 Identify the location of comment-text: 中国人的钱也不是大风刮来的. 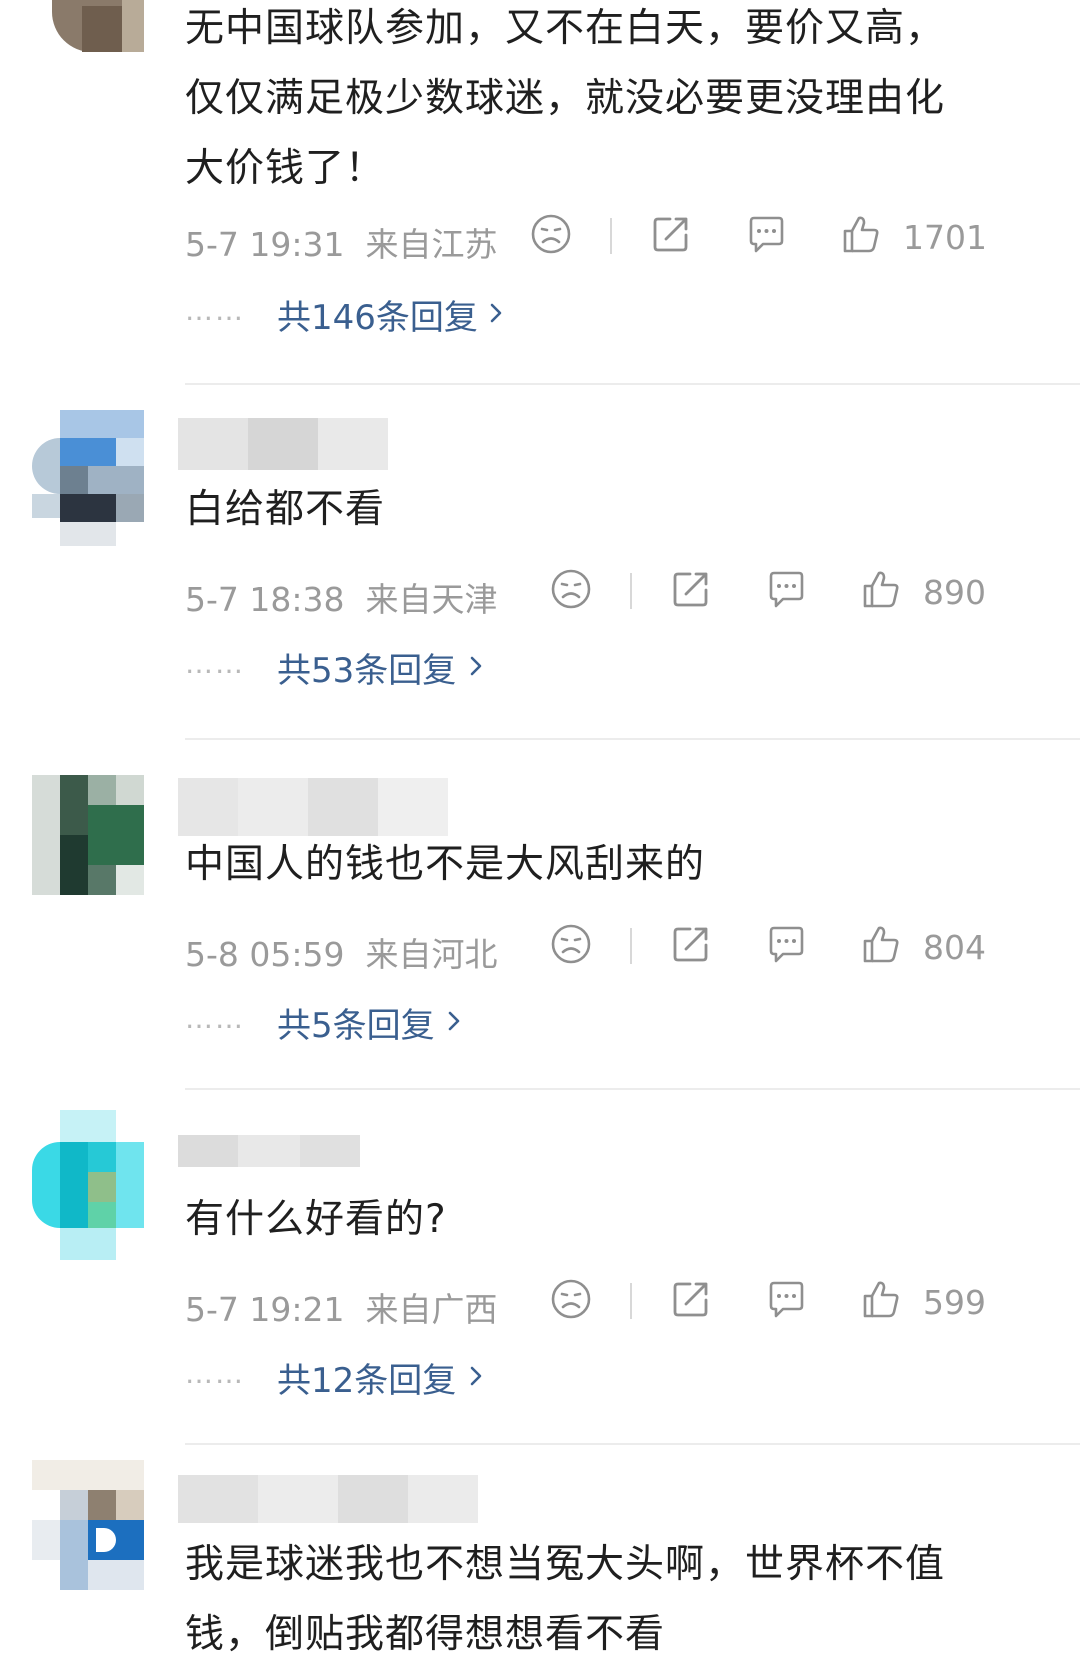
(595, 865).